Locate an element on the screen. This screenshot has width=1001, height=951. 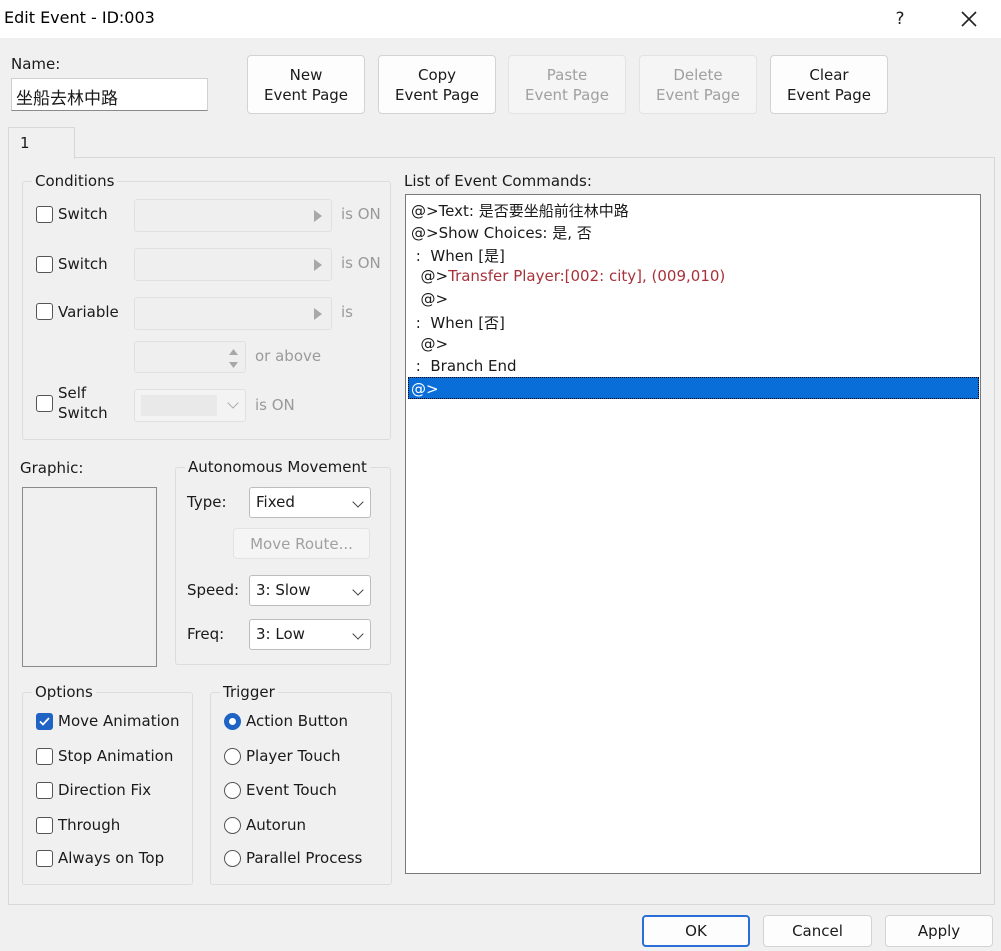
self-switch-label-1: Self is located at coordinates (72, 393).